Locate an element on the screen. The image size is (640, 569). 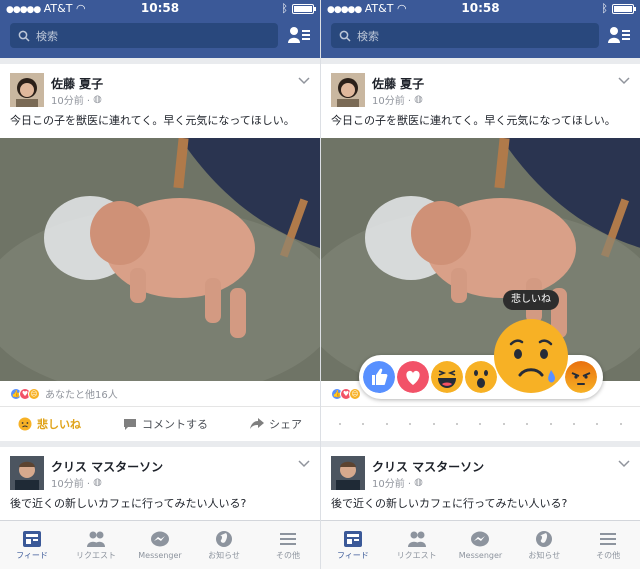
post-text: 今日この子を獣医に連れてく。早く元気になってほしい。 is located at coordinates (152, 120).